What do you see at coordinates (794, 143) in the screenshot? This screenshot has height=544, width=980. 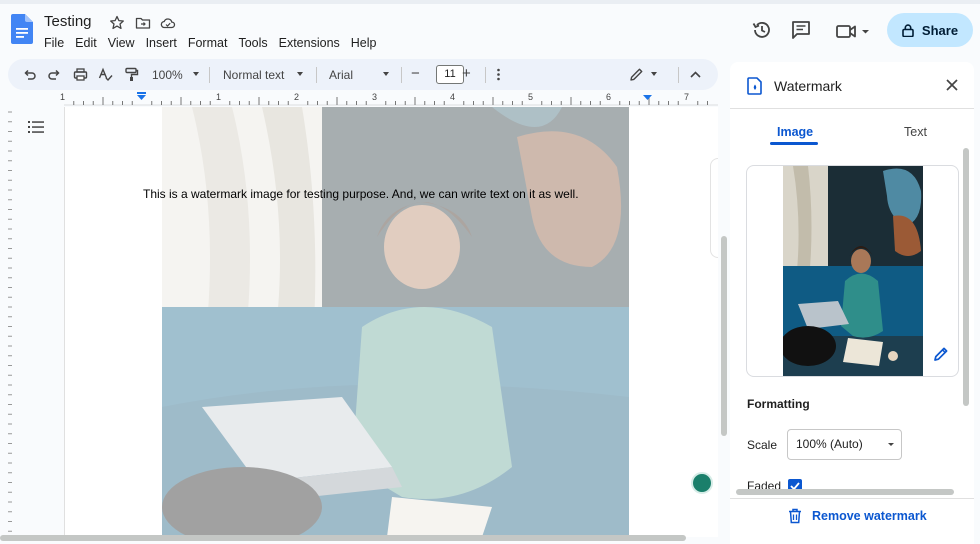 I see `active-tab-indicator` at bounding box center [794, 143].